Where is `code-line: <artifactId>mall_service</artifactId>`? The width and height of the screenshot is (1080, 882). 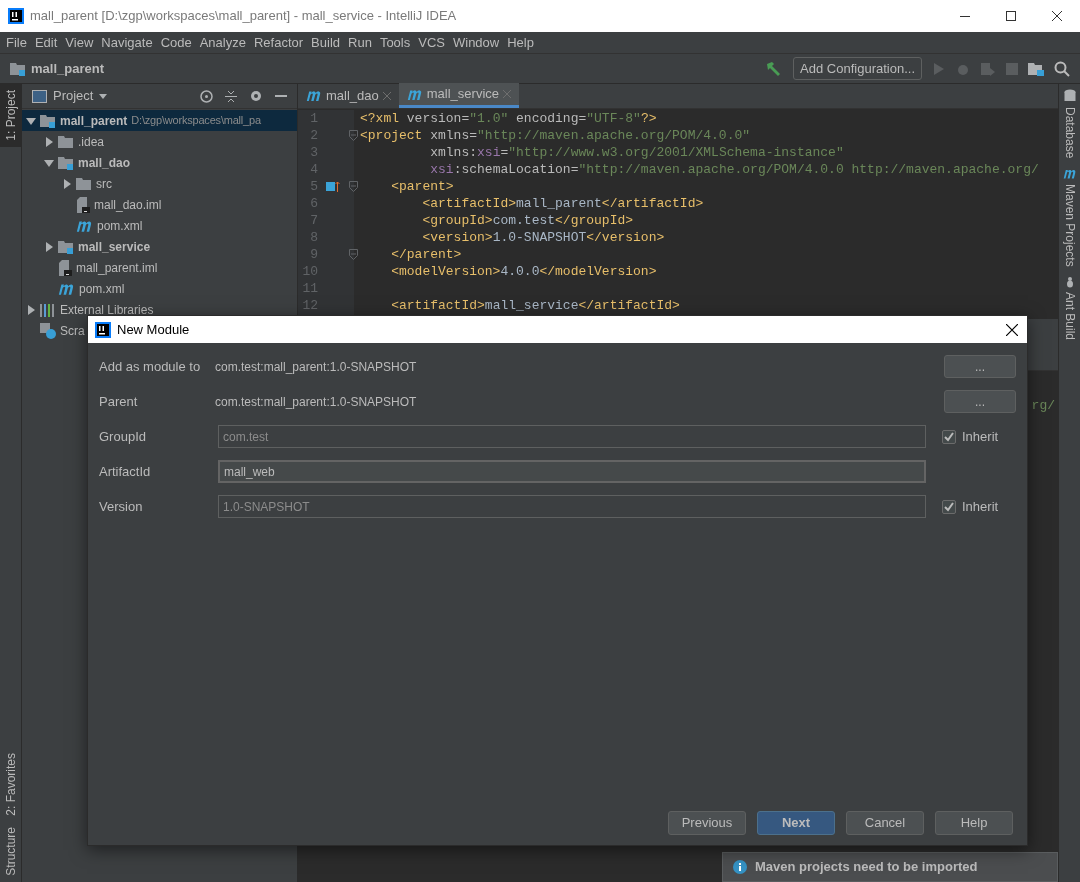 code-line: <artifactId>mall_service</artifactId> is located at coordinates (535, 305).